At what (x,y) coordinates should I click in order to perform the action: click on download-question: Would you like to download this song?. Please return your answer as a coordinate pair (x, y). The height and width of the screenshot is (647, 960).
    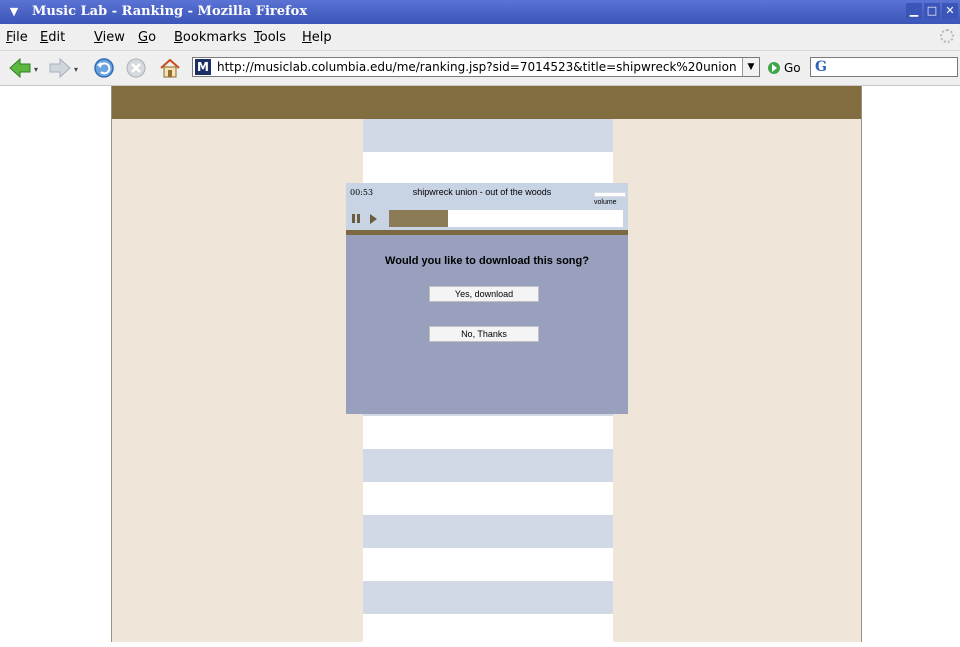
    Looking at the image, I should click on (487, 261).